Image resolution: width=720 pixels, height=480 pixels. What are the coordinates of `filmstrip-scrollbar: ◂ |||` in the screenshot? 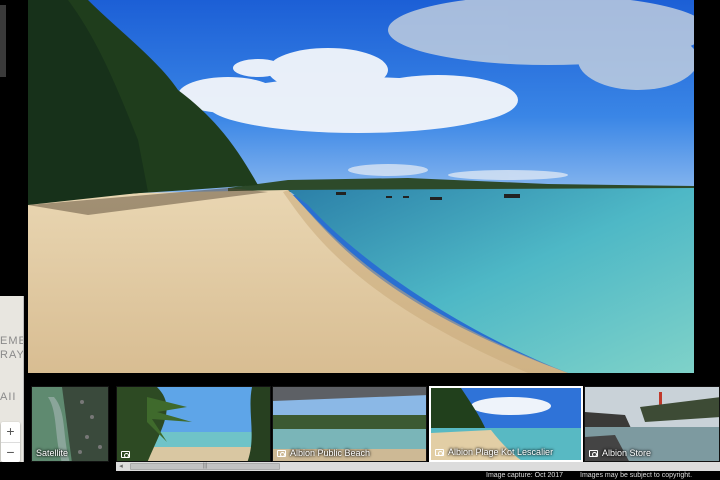 It's located at (418, 466).